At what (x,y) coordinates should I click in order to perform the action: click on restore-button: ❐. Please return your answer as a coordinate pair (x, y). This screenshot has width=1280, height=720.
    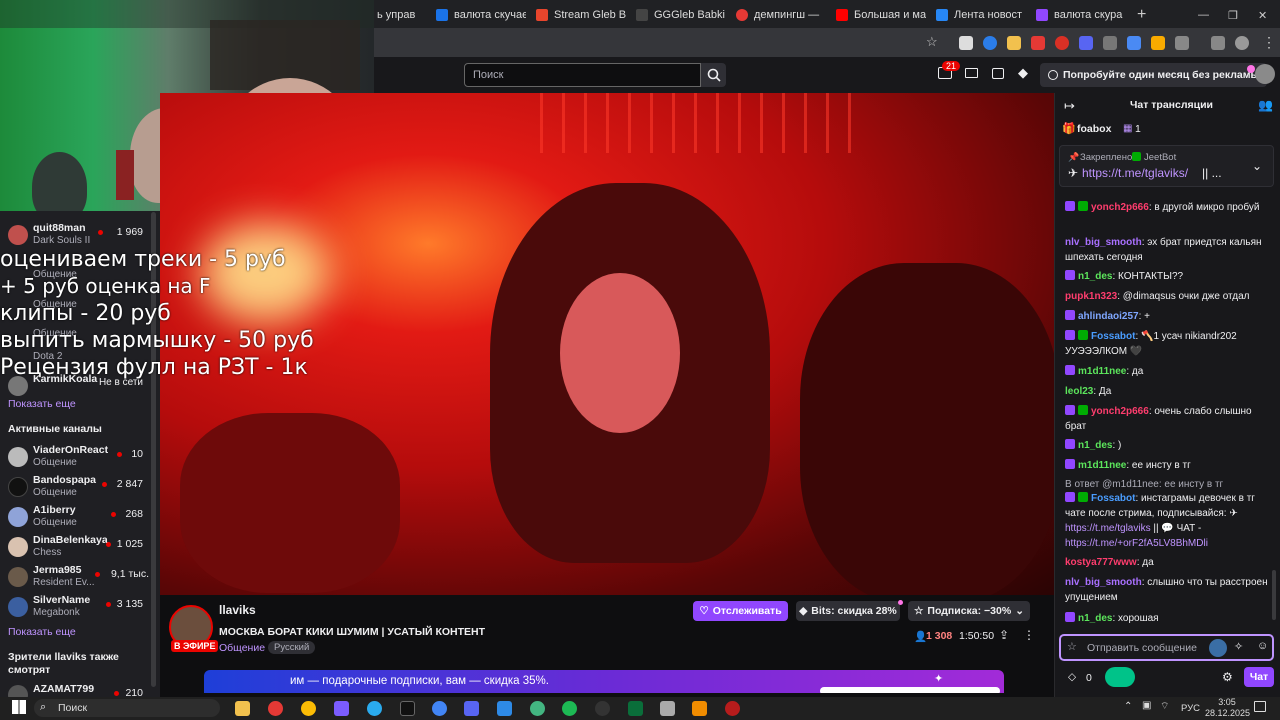
    Looking at the image, I should click on (1235, 15).